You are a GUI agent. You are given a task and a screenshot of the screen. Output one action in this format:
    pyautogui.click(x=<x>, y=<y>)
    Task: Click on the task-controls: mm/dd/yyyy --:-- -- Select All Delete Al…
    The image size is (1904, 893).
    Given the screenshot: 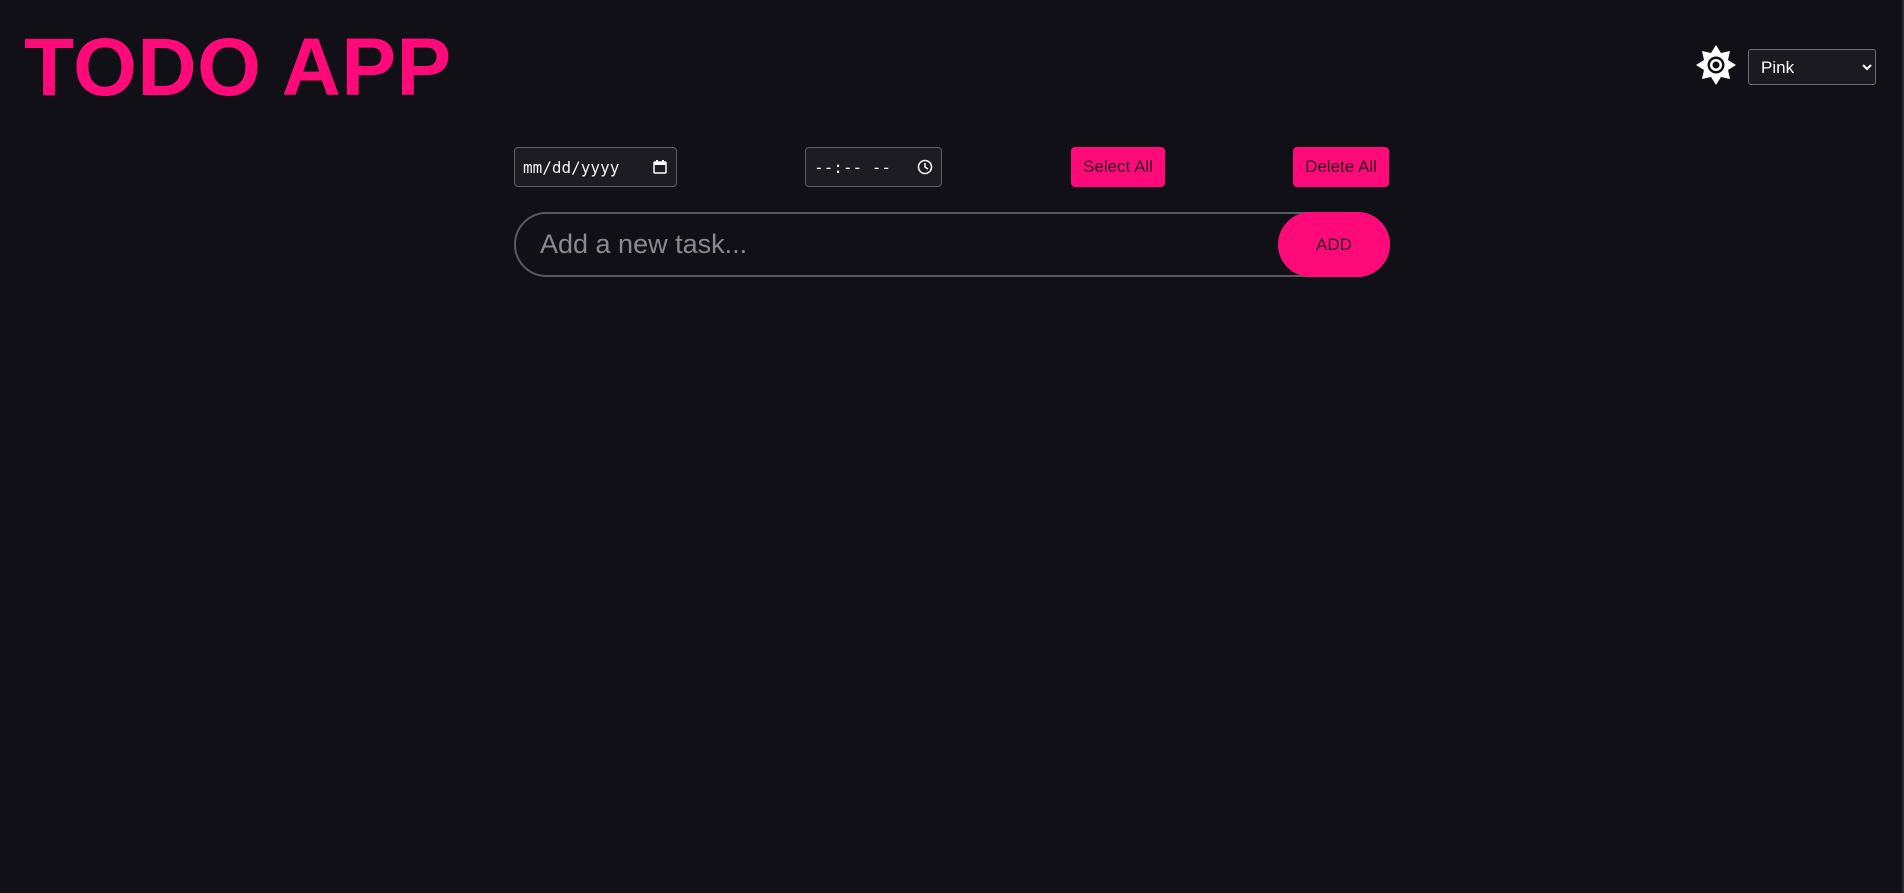 What is the action you would take?
    pyautogui.click(x=952, y=167)
    